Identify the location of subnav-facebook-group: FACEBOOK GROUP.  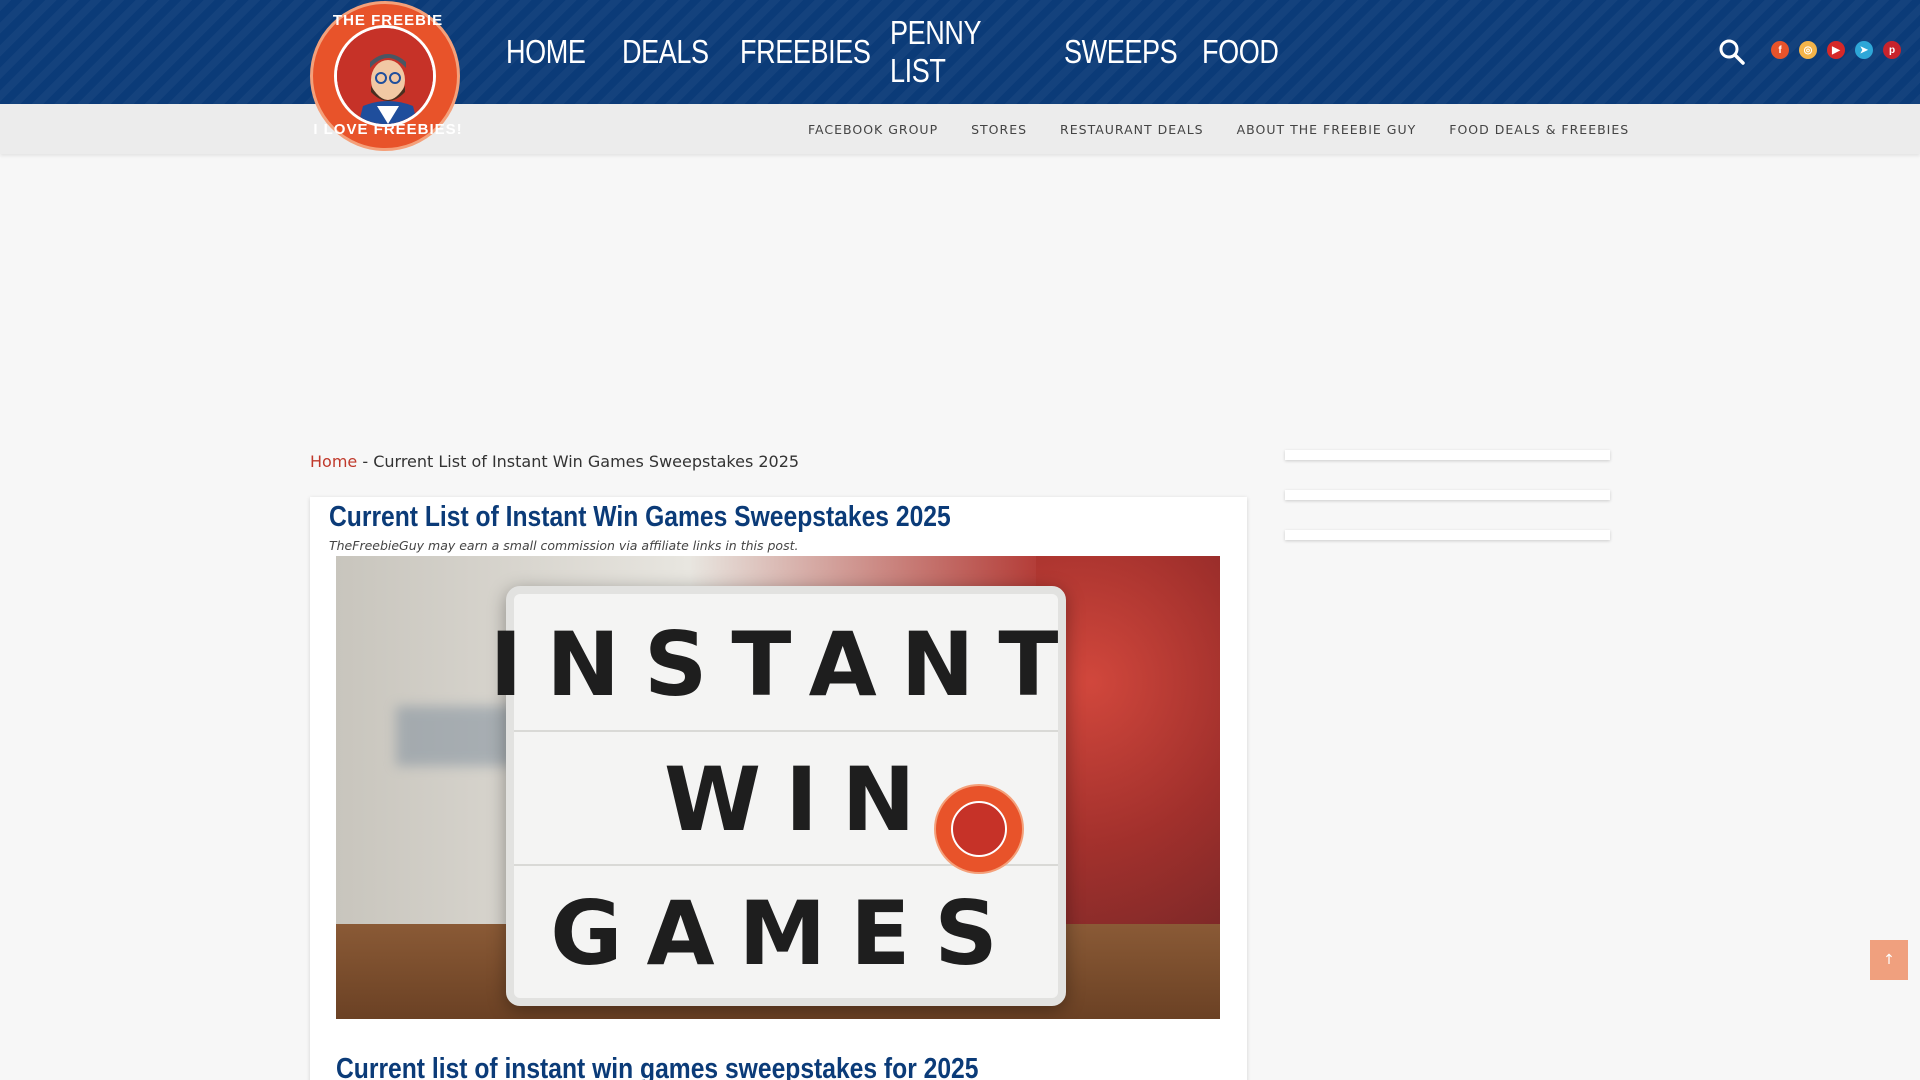
(873, 129).